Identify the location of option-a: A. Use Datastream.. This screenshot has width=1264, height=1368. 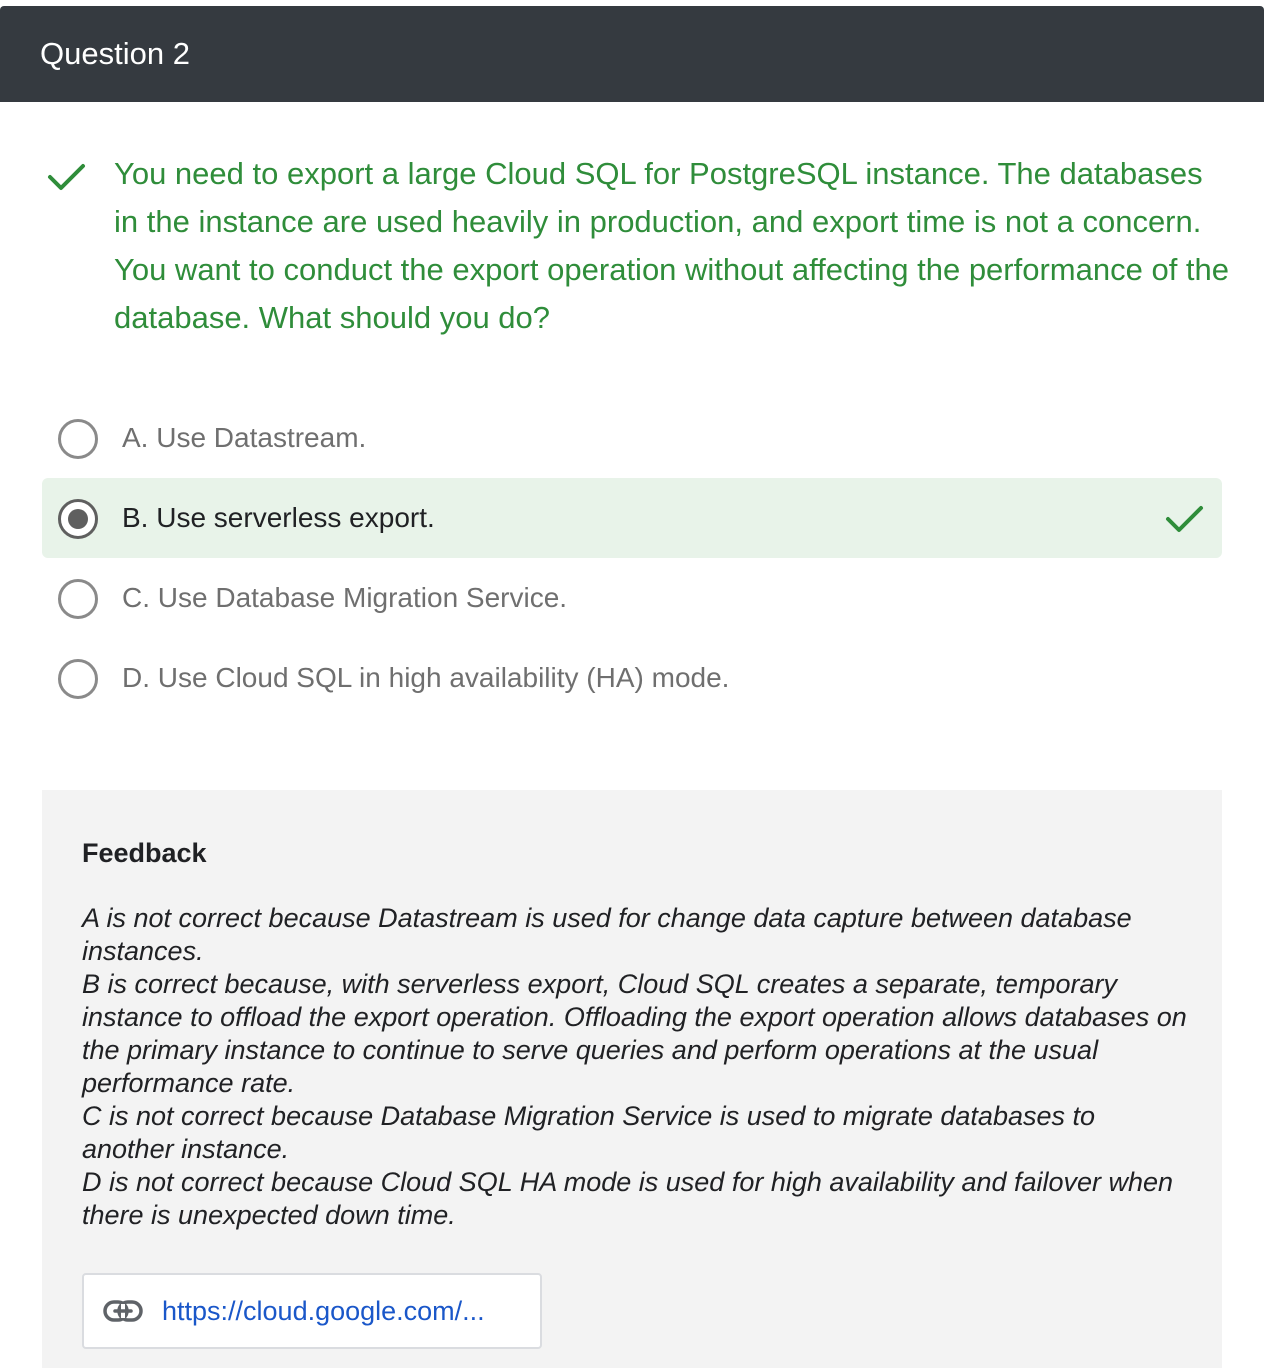
(632, 438).